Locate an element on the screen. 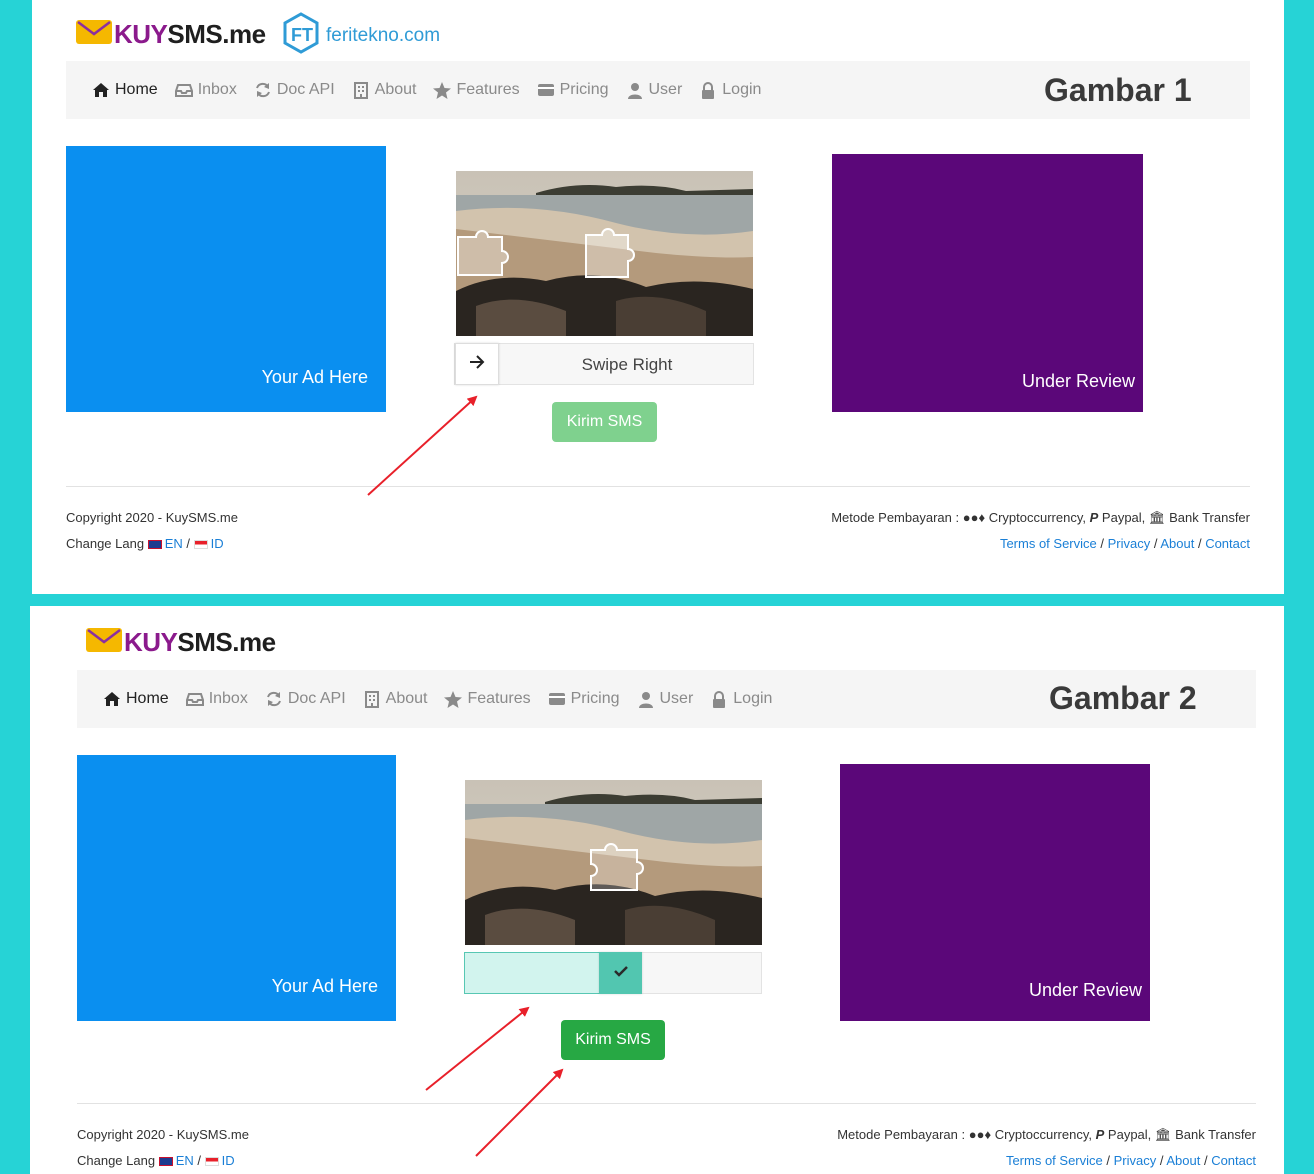  figure-label: Gambar 2 is located at coordinates (1123, 698).